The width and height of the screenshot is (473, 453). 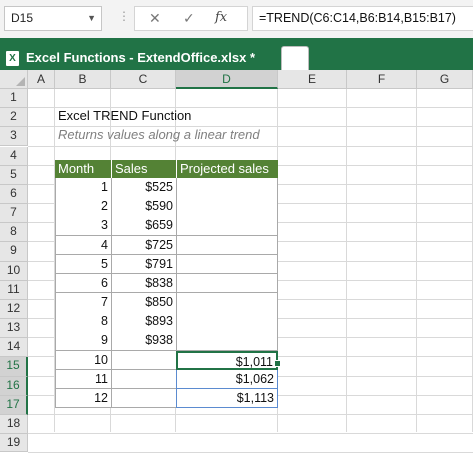 I want to click on workbook-tab-strip: X Excel Functions - ExtendOffice.xlsx *, so click(x=236, y=54).